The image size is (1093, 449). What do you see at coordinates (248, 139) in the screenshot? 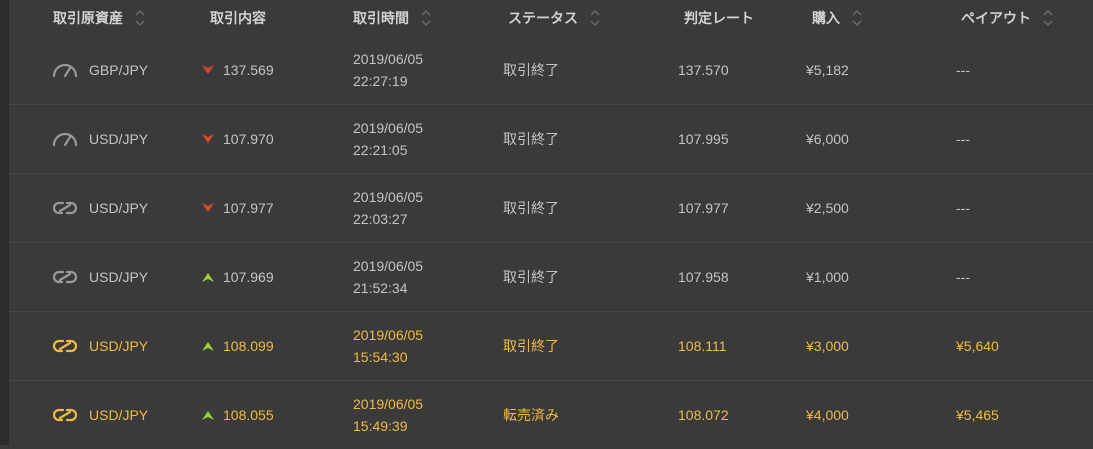
I see `entry-rate: 107.970` at bounding box center [248, 139].